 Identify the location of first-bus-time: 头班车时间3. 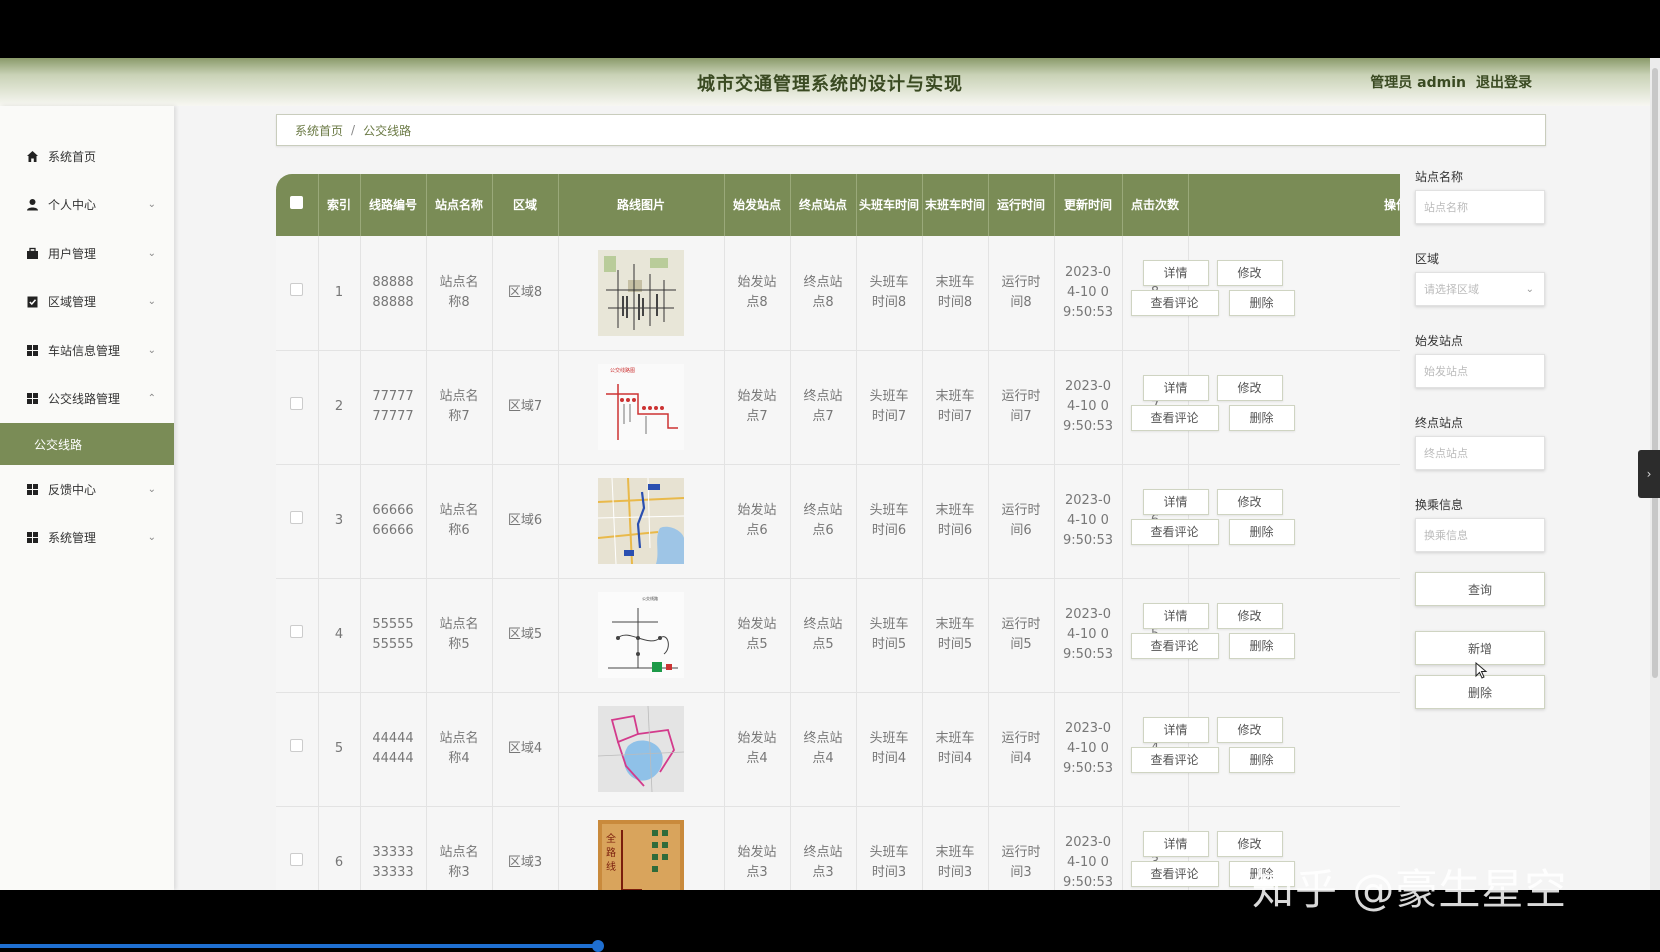
(889, 848).